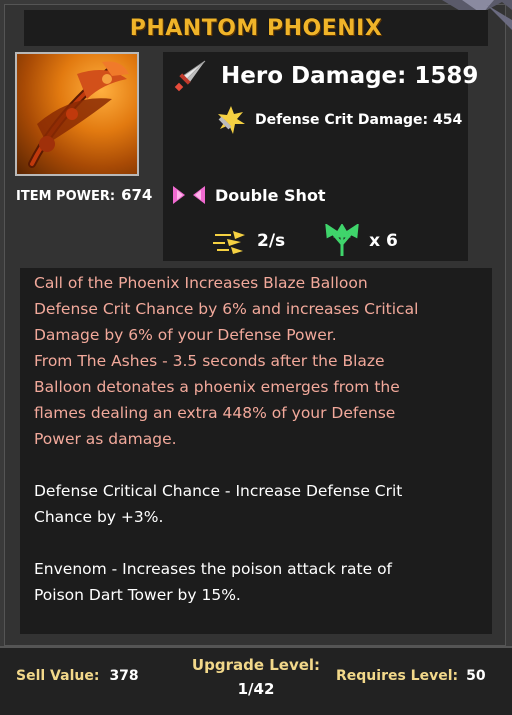 Image resolution: width=512 pixels, height=715 pixels. What do you see at coordinates (66, 196) in the screenshot?
I see `item-power-label: ITEM POWER:` at bounding box center [66, 196].